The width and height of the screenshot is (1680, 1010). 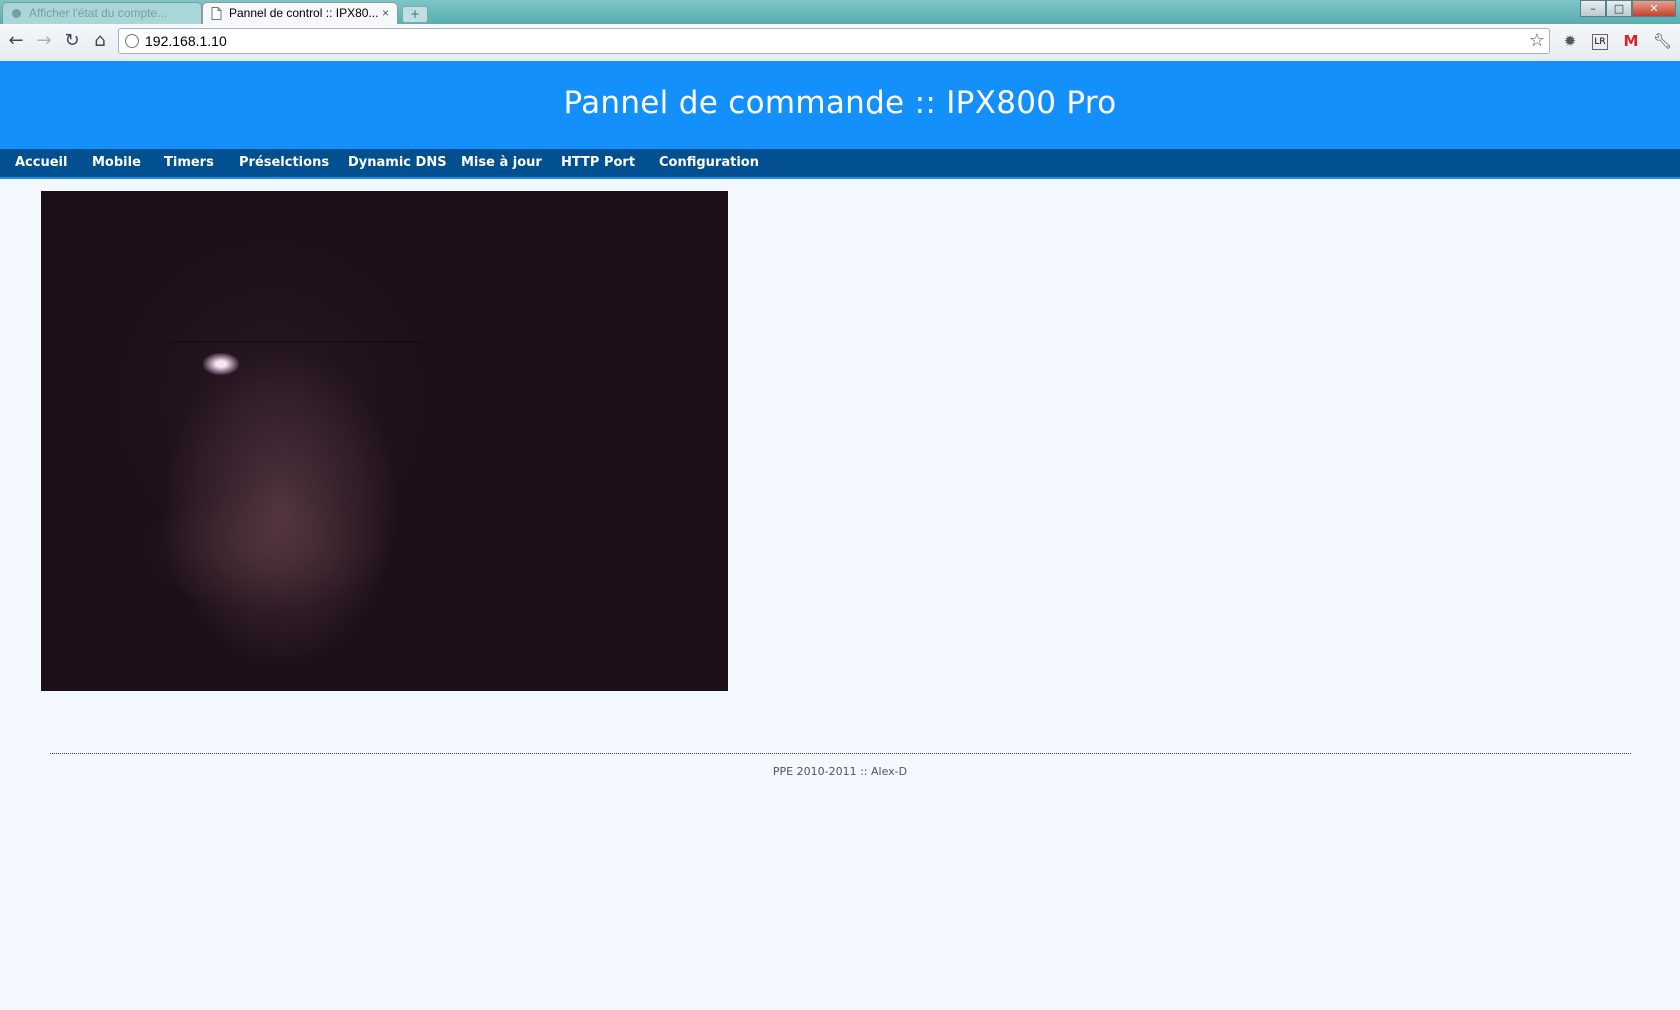 What do you see at coordinates (1593, 8) in the screenshot?
I see `minimize-button: –` at bounding box center [1593, 8].